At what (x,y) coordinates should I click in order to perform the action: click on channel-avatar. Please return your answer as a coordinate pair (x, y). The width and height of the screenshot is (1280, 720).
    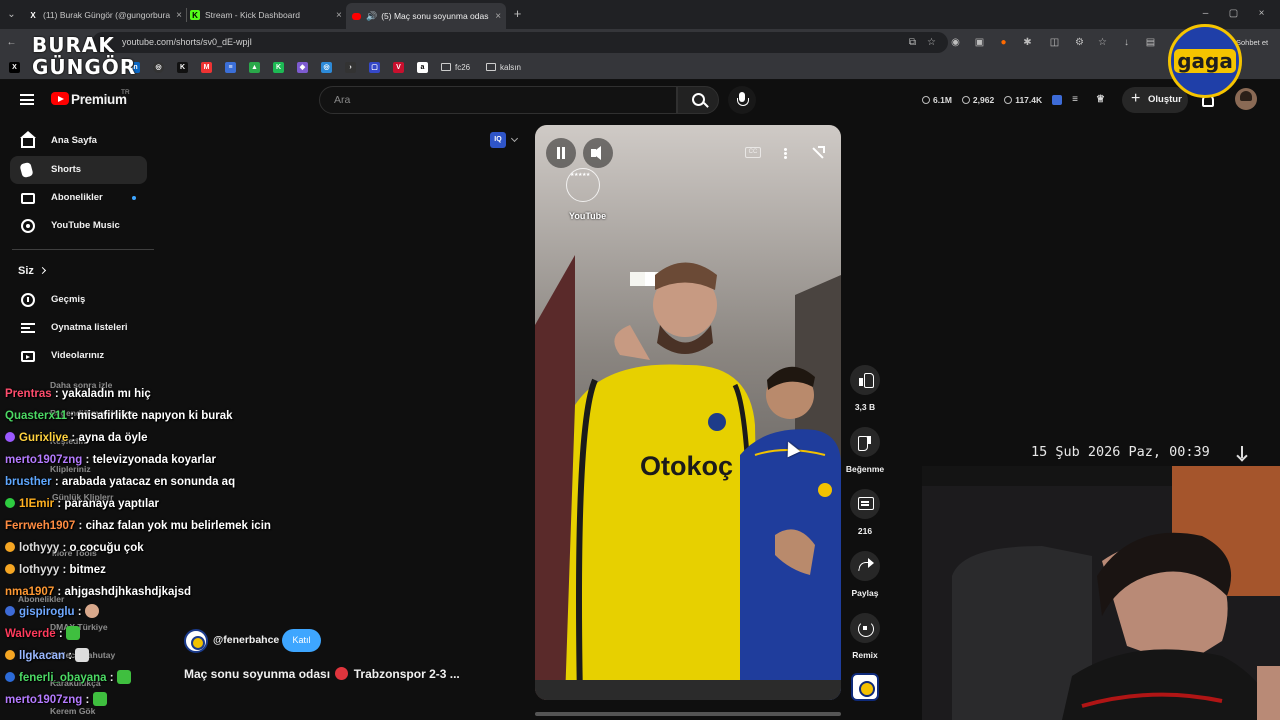
    Looking at the image, I should click on (196, 641).